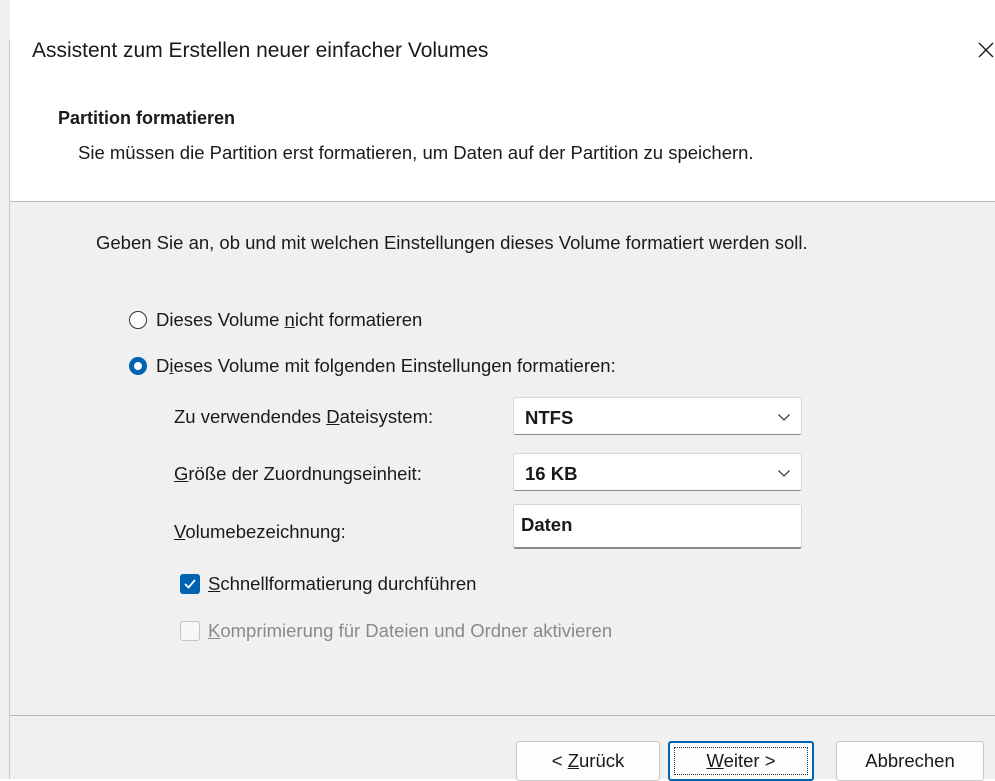  I want to click on label-part: chnellformatierung durchführen, so click(348, 583).